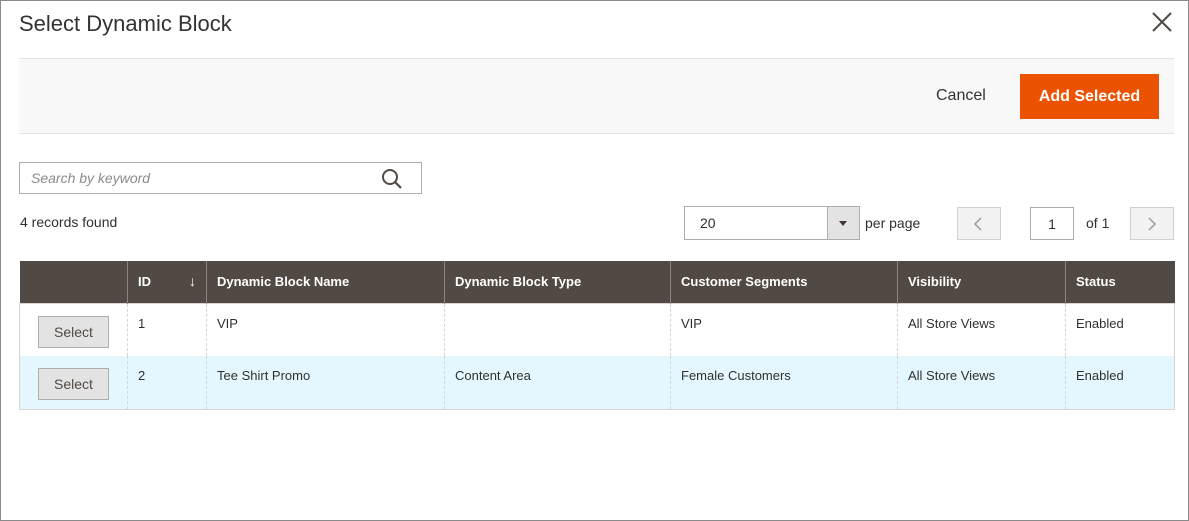 The image size is (1189, 521). I want to click on modal-toolbar: Cancel Add Selected, so click(596, 96).